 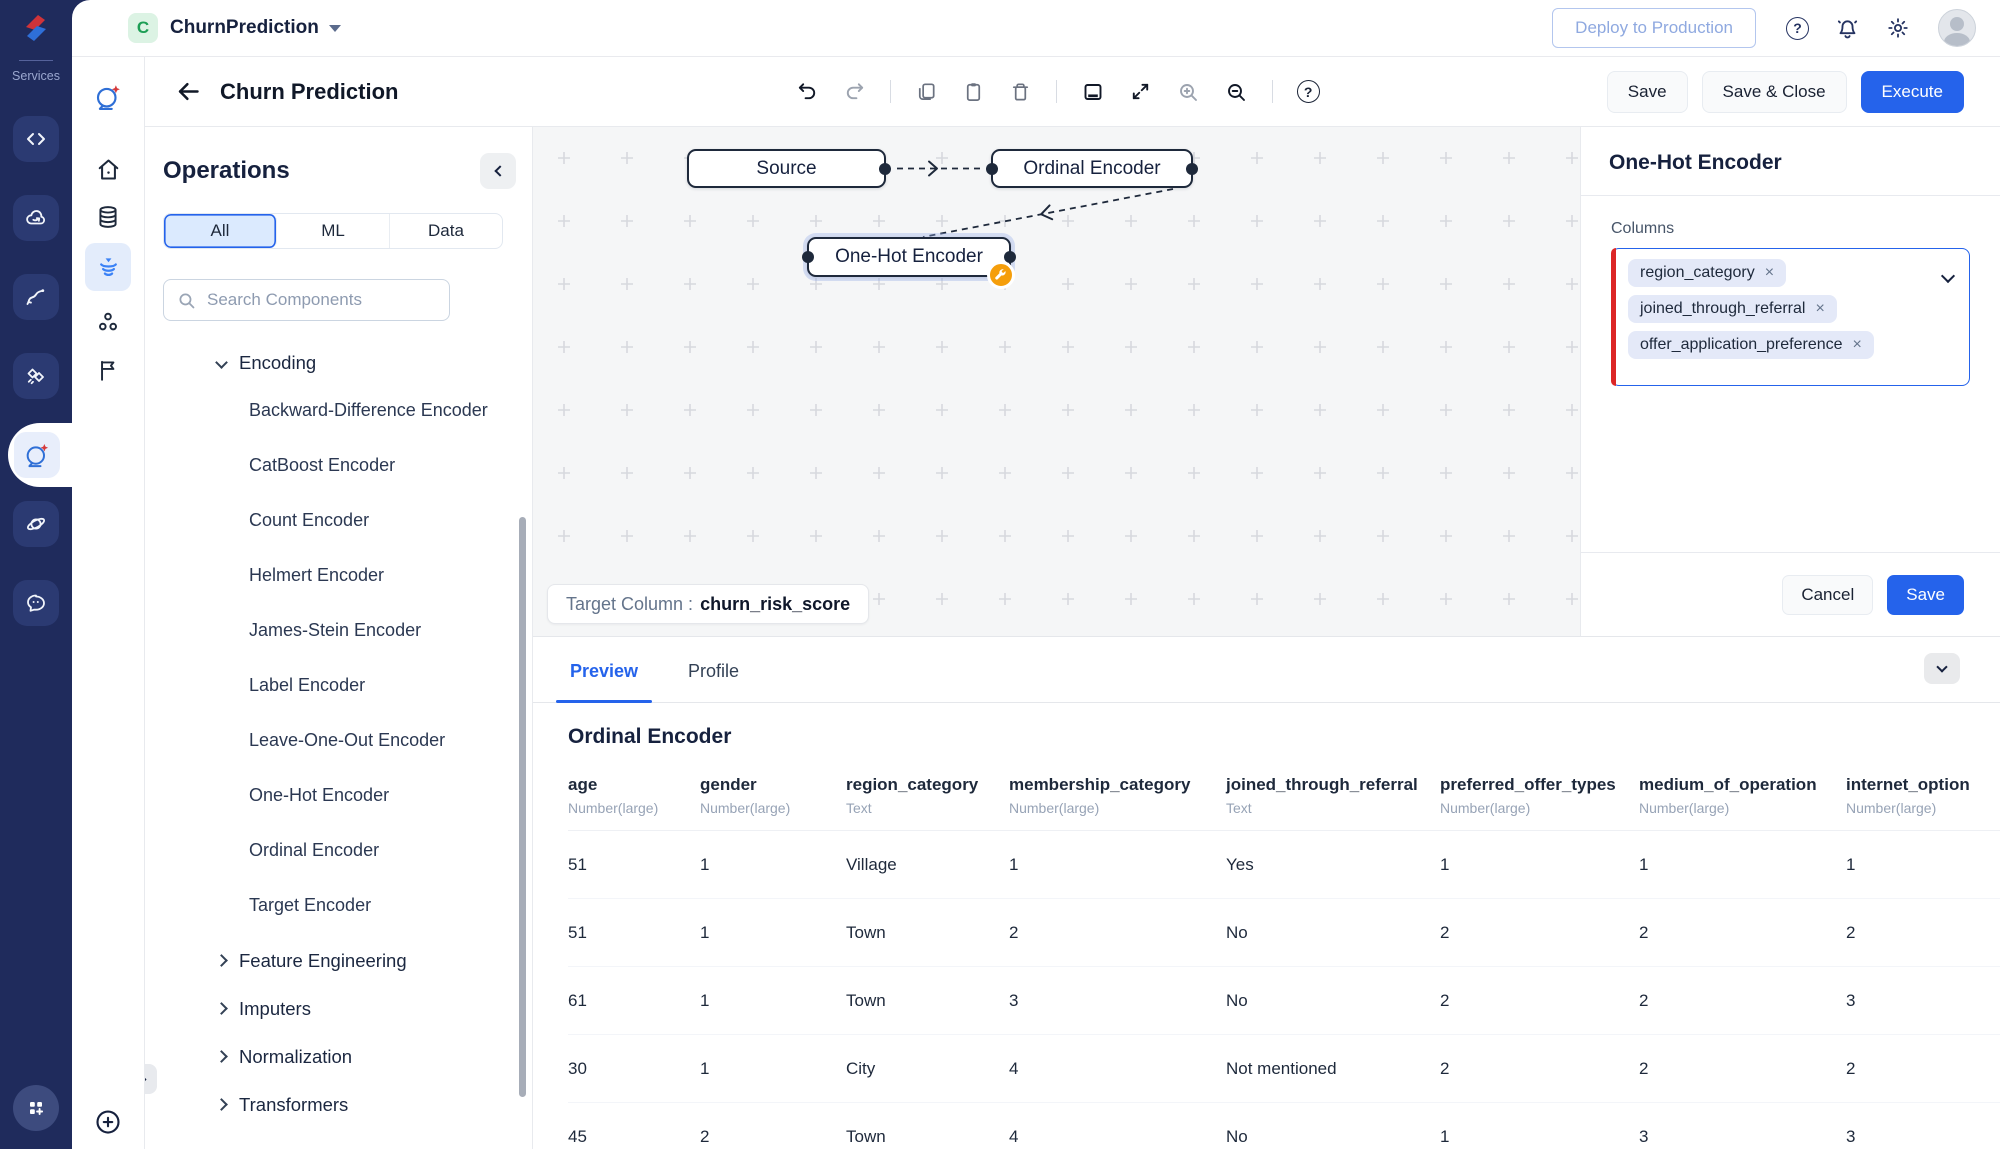 What do you see at coordinates (1140, 91) in the screenshot?
I see `fullscreen-expand-icon` at bounding box center [1140, 91].